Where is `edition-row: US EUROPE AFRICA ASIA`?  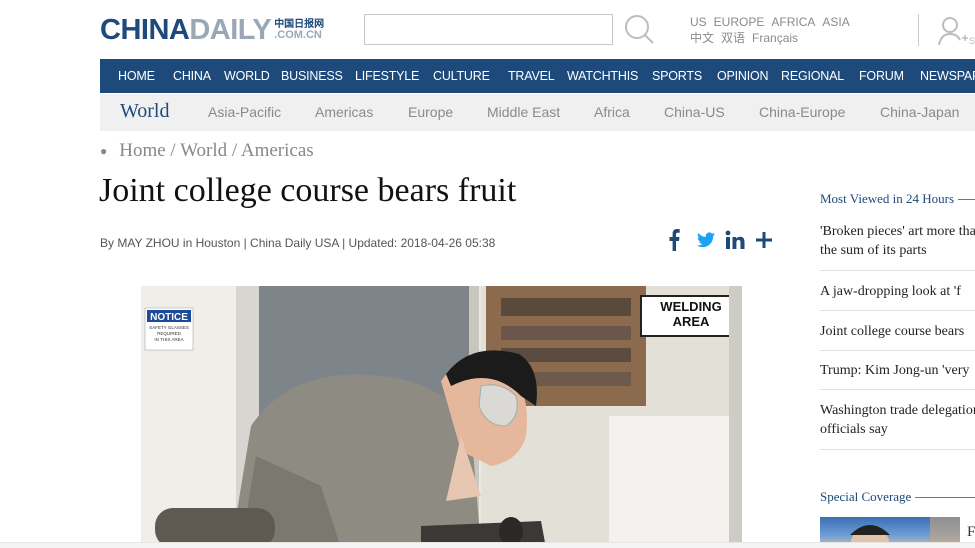 edition-row: US EUROPE AFRICA ASIA is located at coordinates (770, 22).